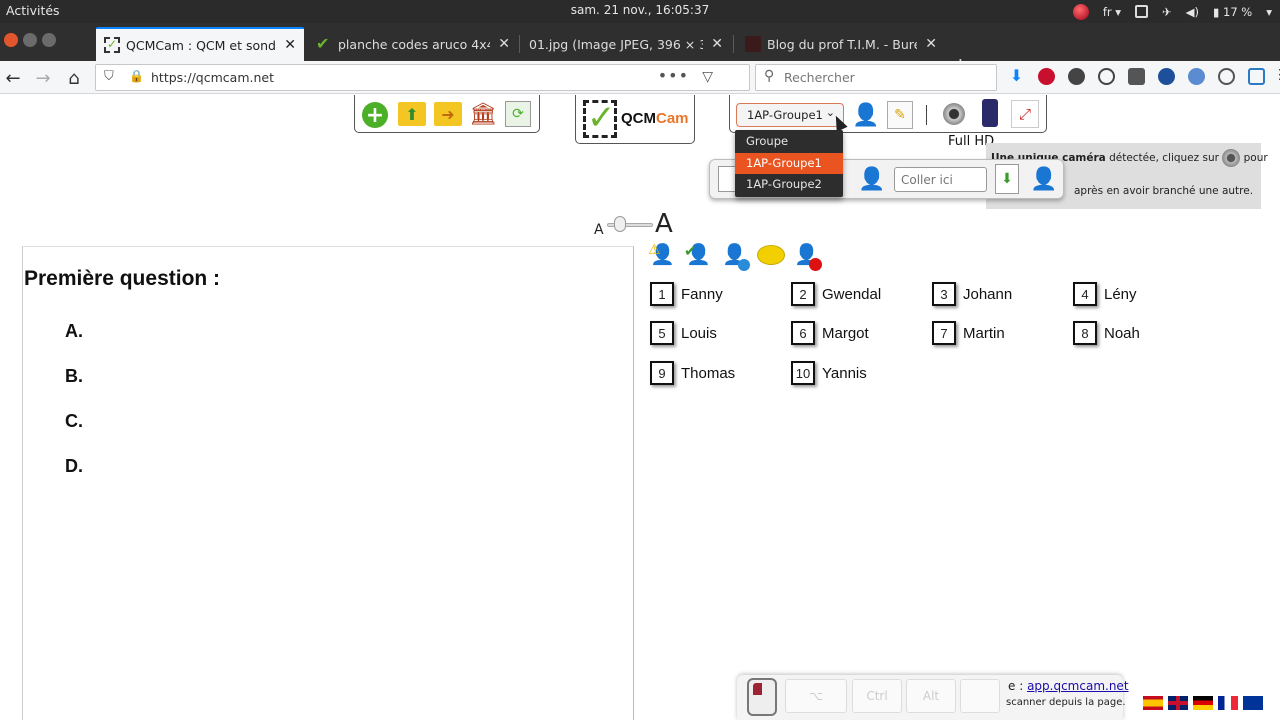  Describe the element at coordinates (1085, 294) in the screenshot. I see `student-number: 4` at that location.